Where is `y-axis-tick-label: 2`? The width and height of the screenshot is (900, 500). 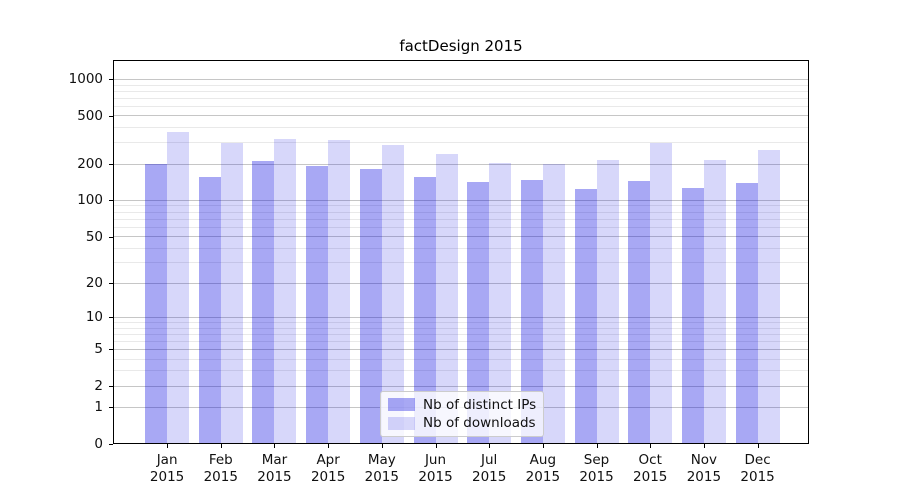
y-axis-tick-label: 2 is located at coordinates (98, 386).